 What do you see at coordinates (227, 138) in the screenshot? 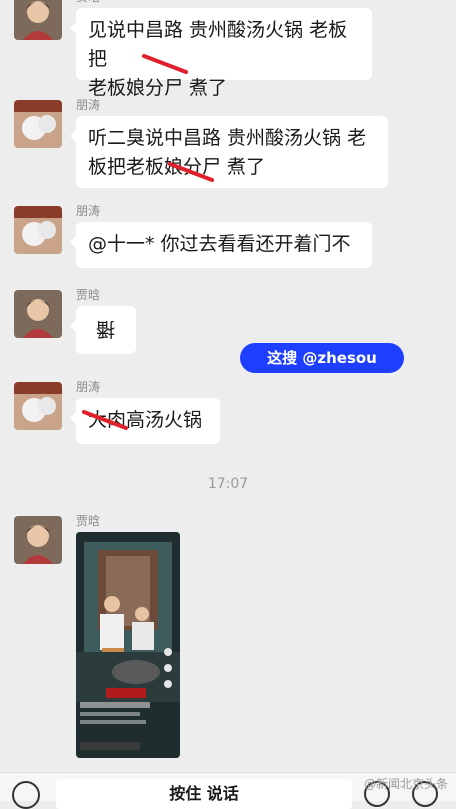
I see `message-text-line: 听二臭说中昌路 贵州酸汤火锅 老` at bounding box center [227, 138].